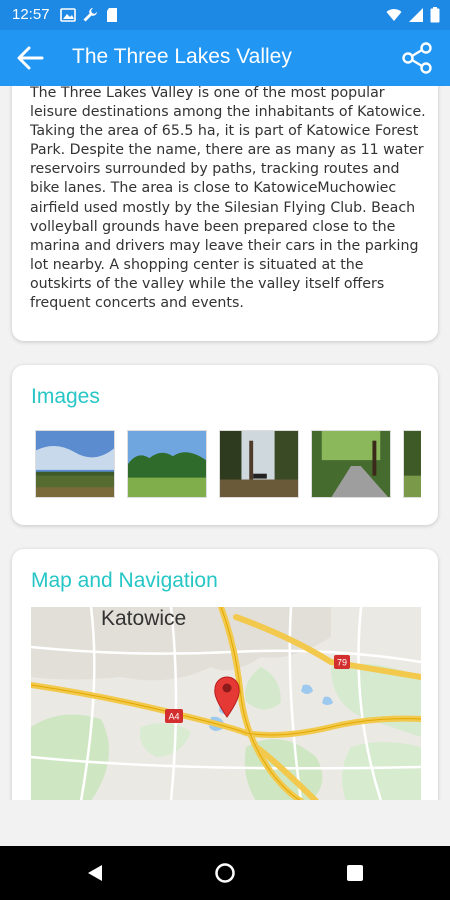 The width and height of the screenshot is (450, 900). What do you see at coordinates (225, 823) in the screenshot?
I see `bottom-spacer` at bounding box center [225, 823].